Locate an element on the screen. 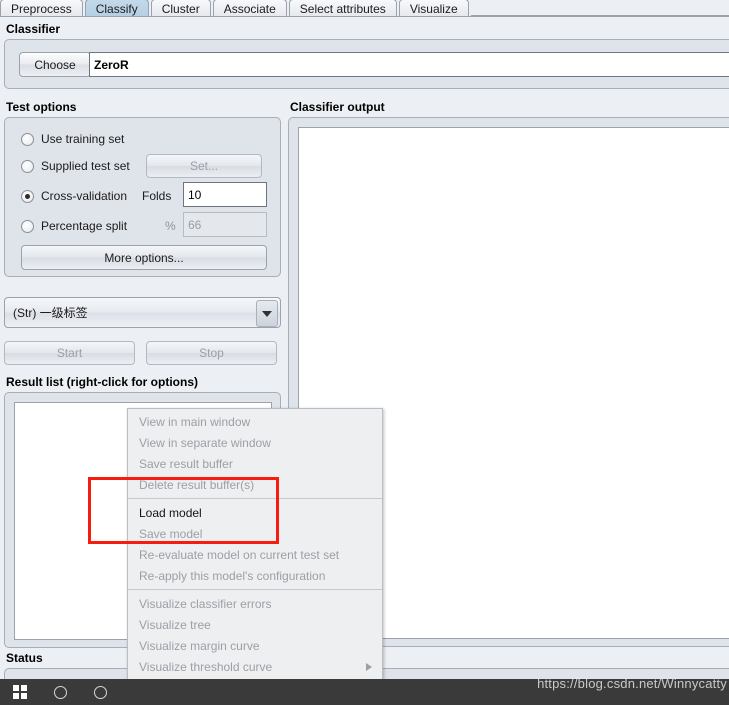 This screenshot has width=729, height=705. tab-visualize: Visualize is located at coordinates (433, 8).